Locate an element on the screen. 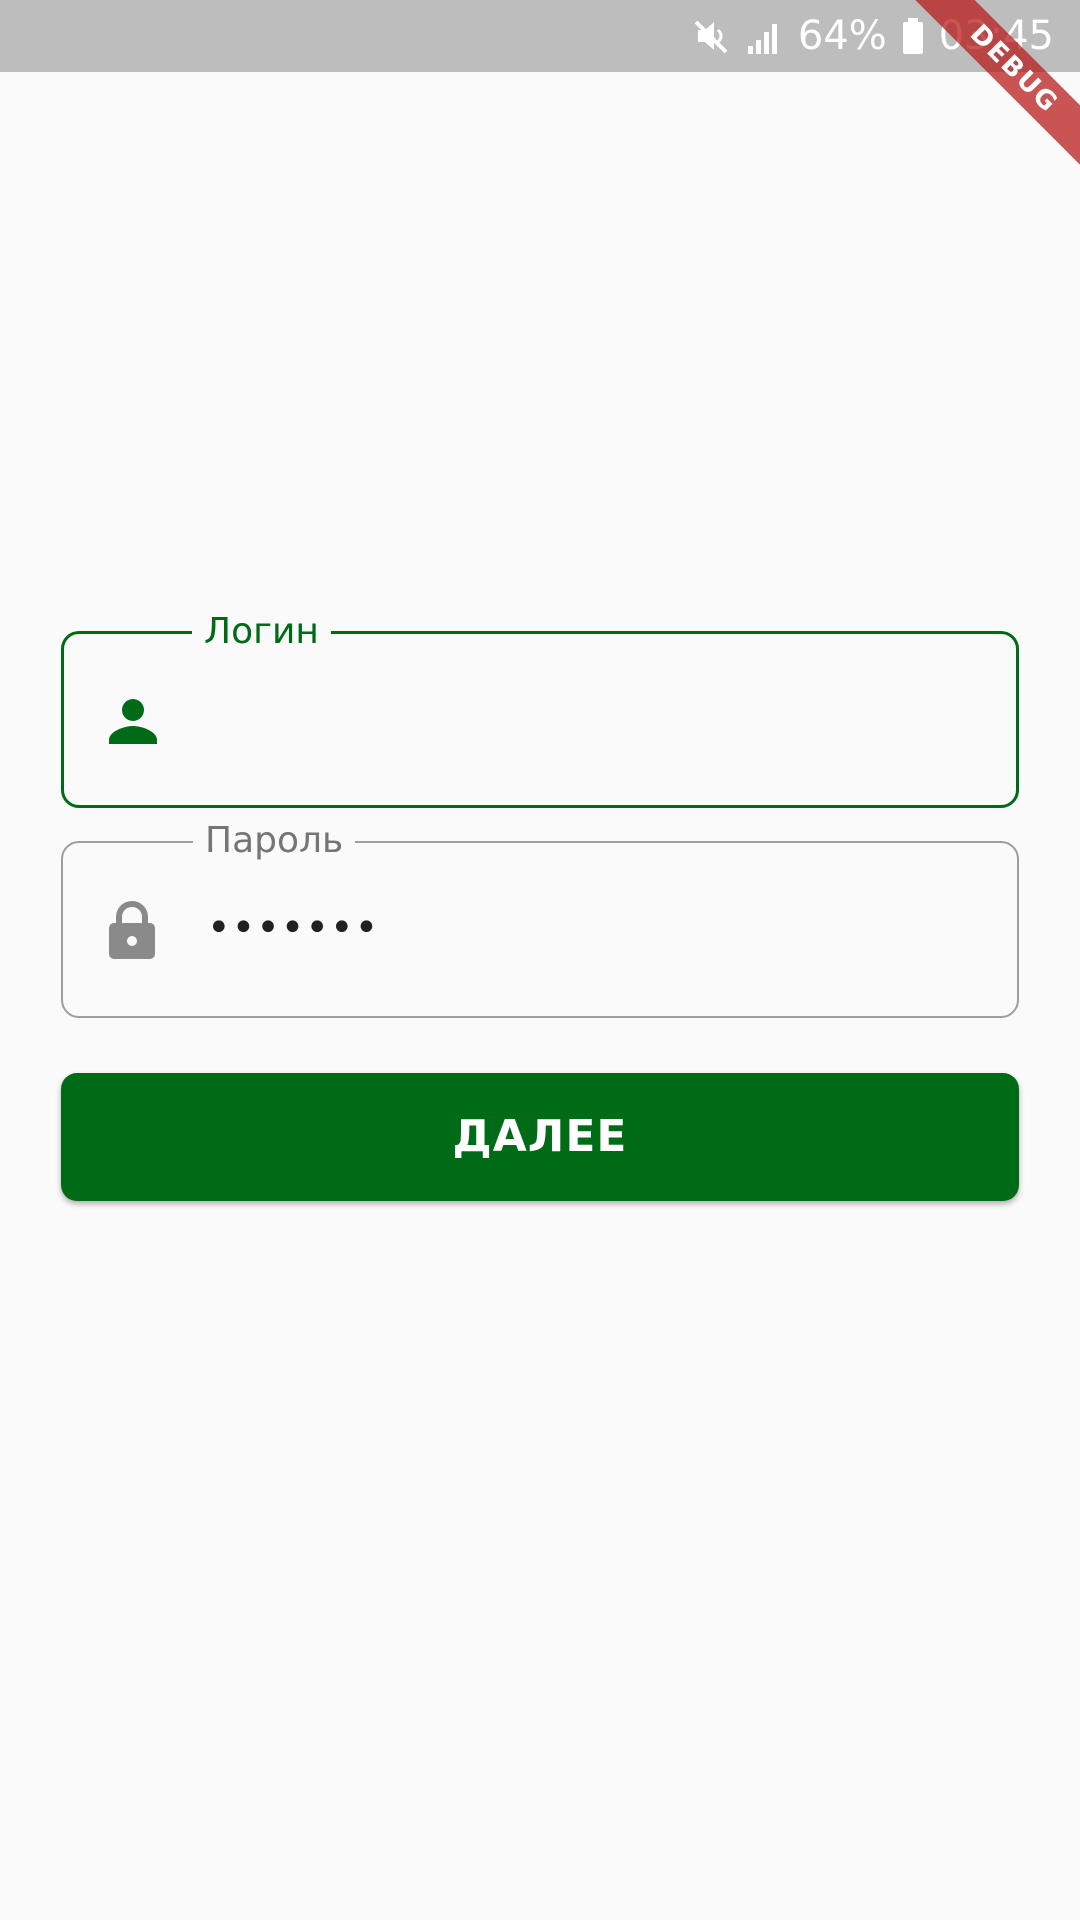  login-label: Логин is located at coordinates (261, 632).